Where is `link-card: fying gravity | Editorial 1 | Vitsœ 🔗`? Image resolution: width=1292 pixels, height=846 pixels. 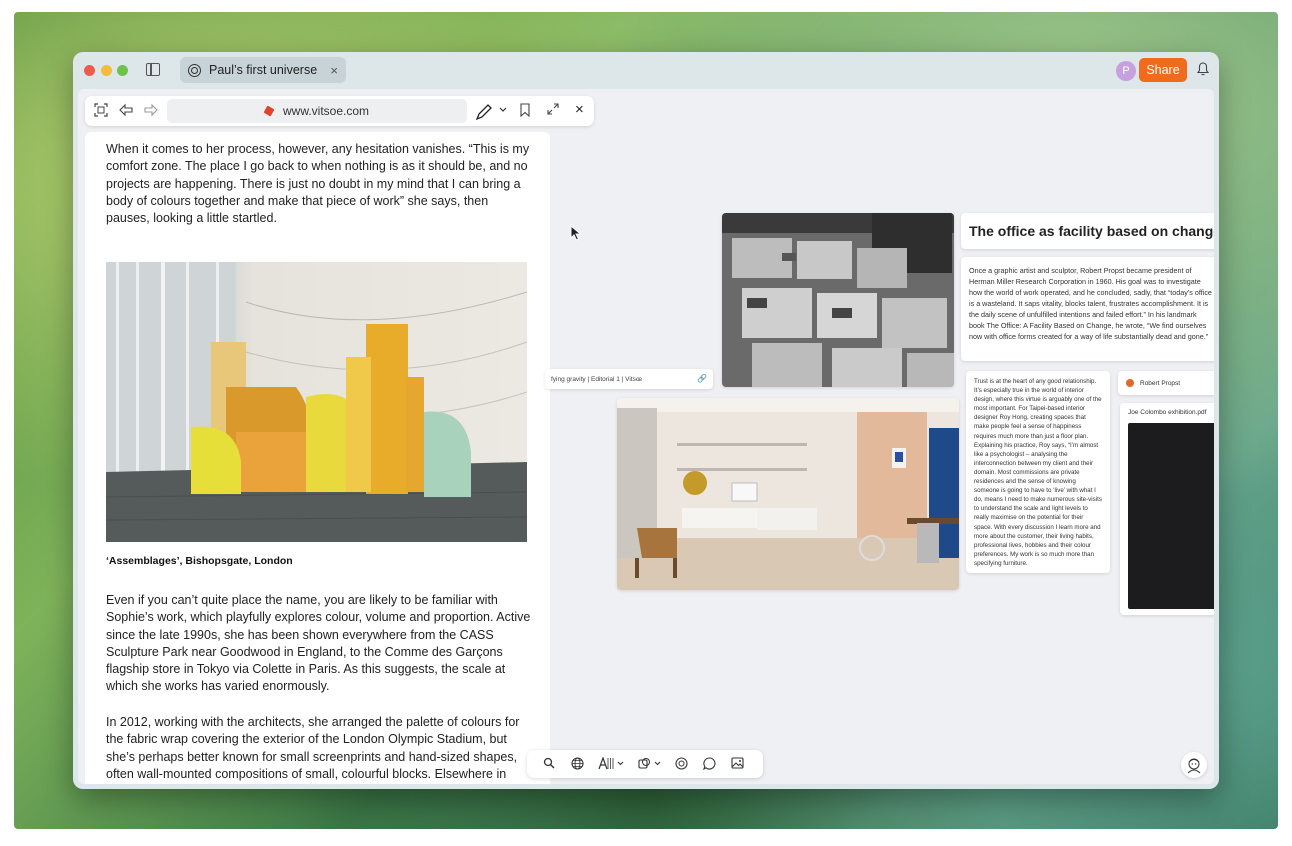
link-card: fying gravity | Editorial 1 | Vitsœ 🔗 is located at coordinates (629, 379).